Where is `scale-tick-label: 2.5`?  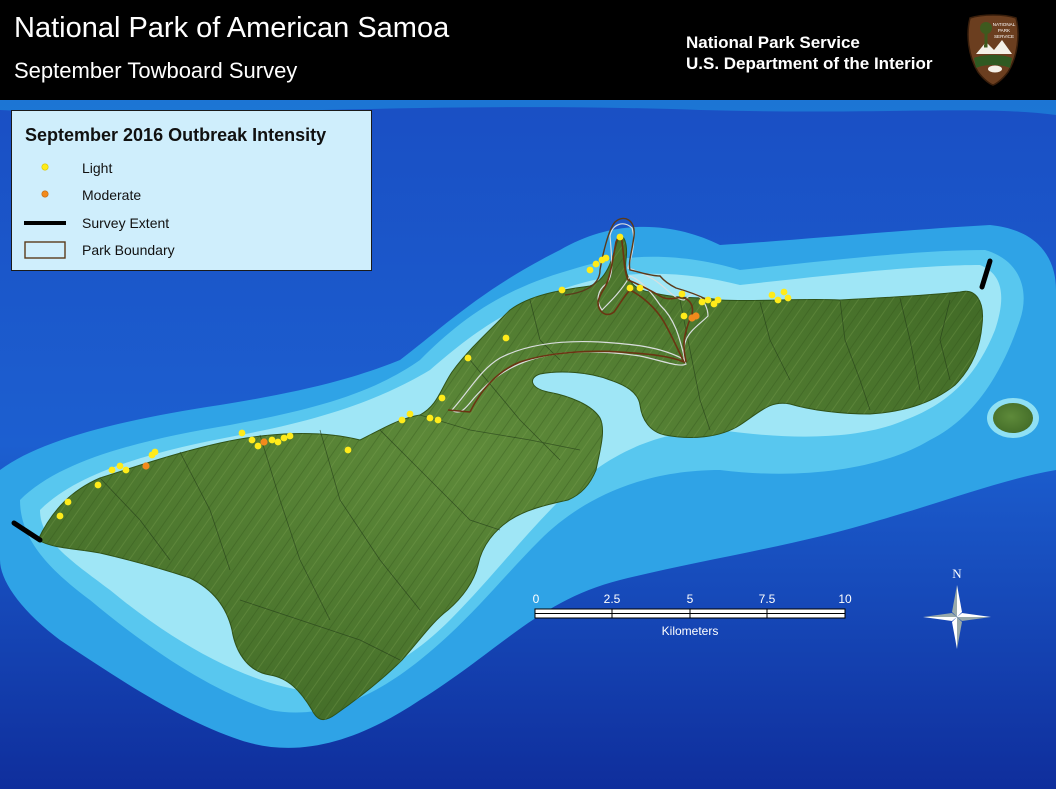 scale-tick-label: 2.5 is located at coordinates (612, 599).